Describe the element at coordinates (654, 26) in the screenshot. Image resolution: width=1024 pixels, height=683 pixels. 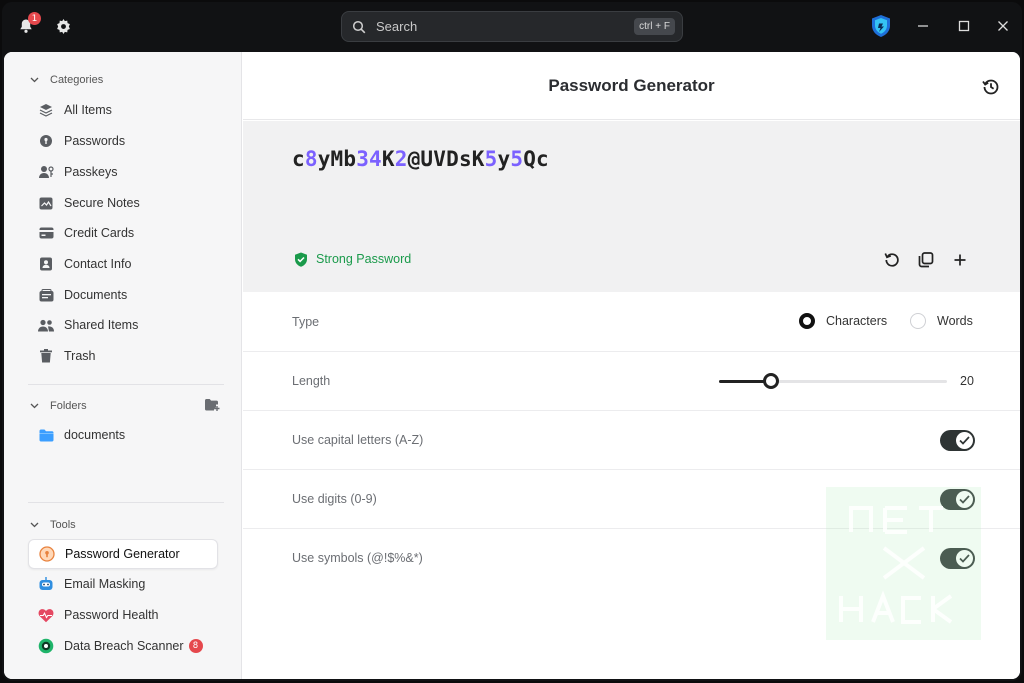
I see `search-shortcut-hint: ctrl + F` at that location.